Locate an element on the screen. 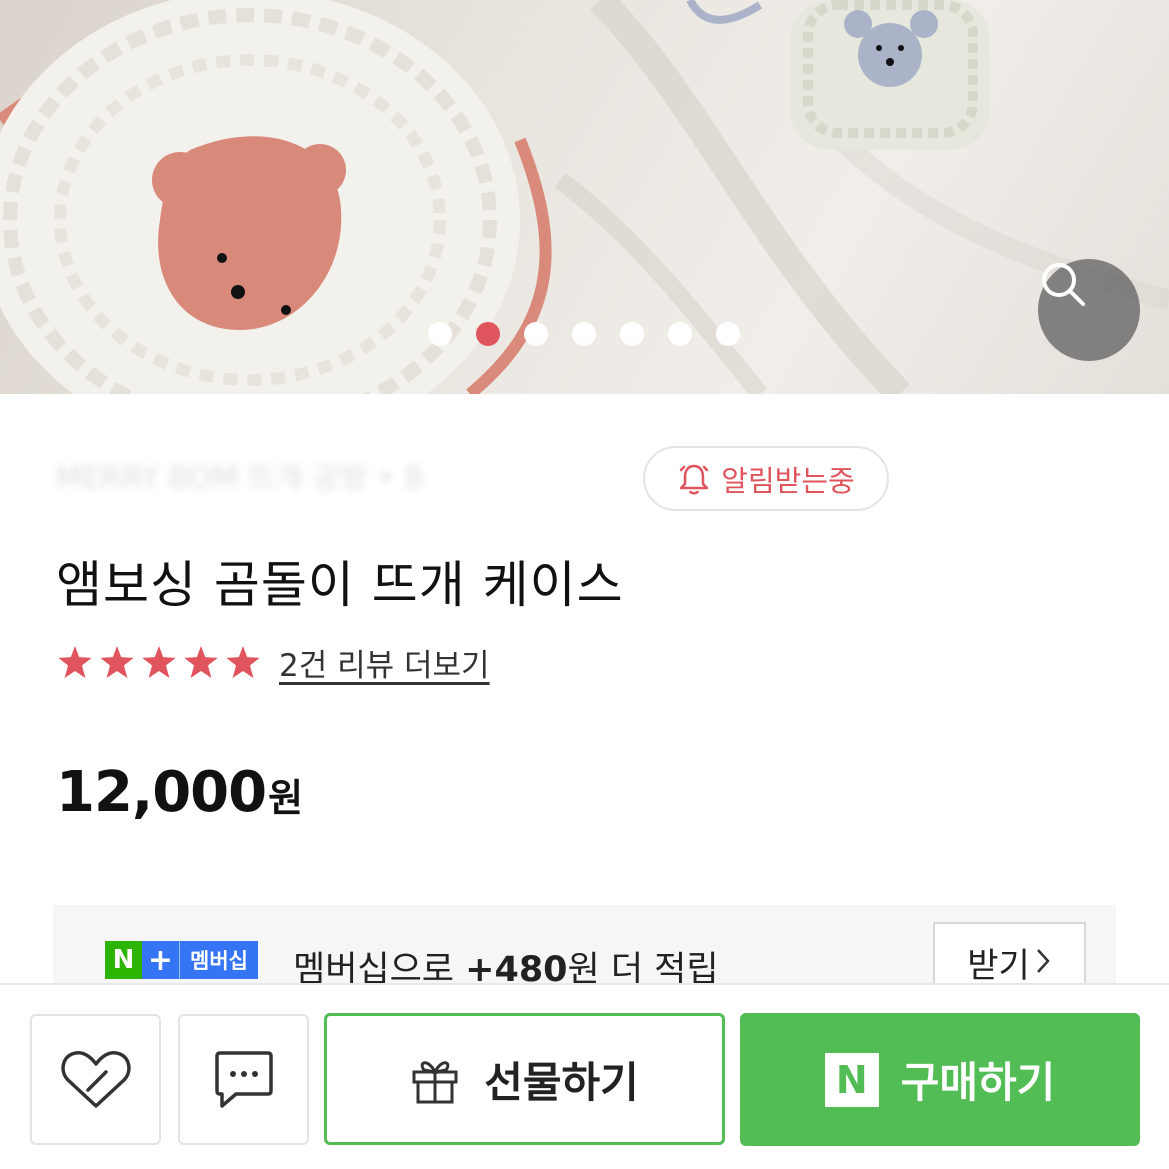  notify-label: 알림받는중 is located at coordinates (788, 480).